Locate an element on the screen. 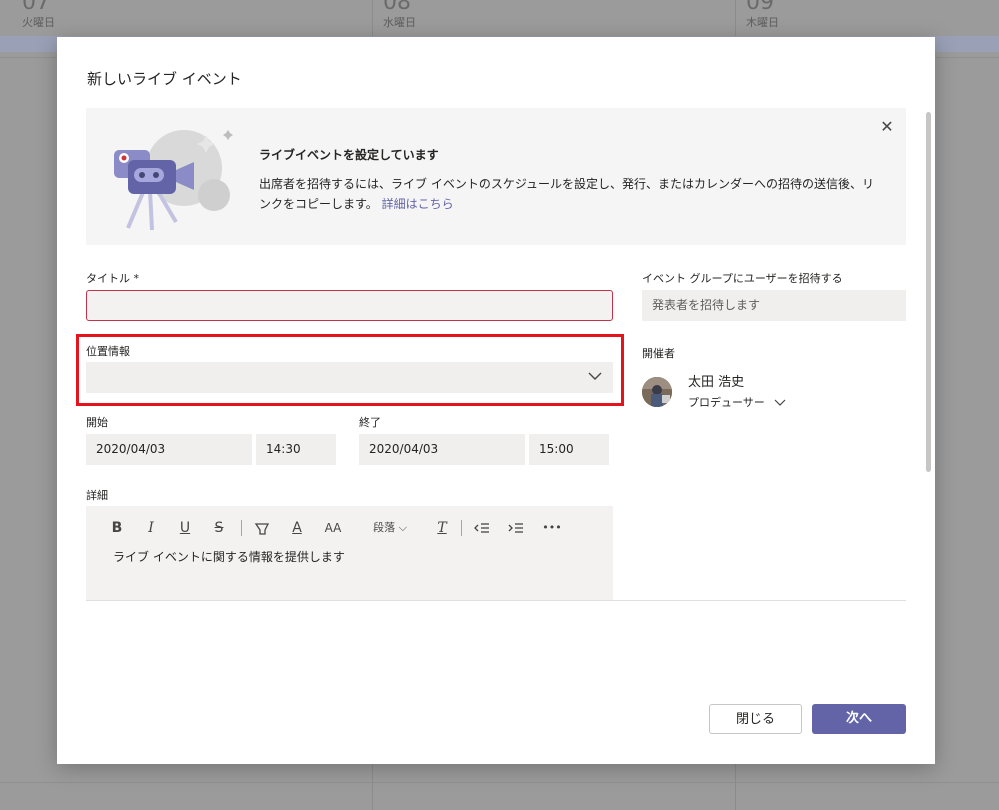 This screenshot has height=810, width=999. organizer-label: 開催者 is located at coordinates (658, 353).